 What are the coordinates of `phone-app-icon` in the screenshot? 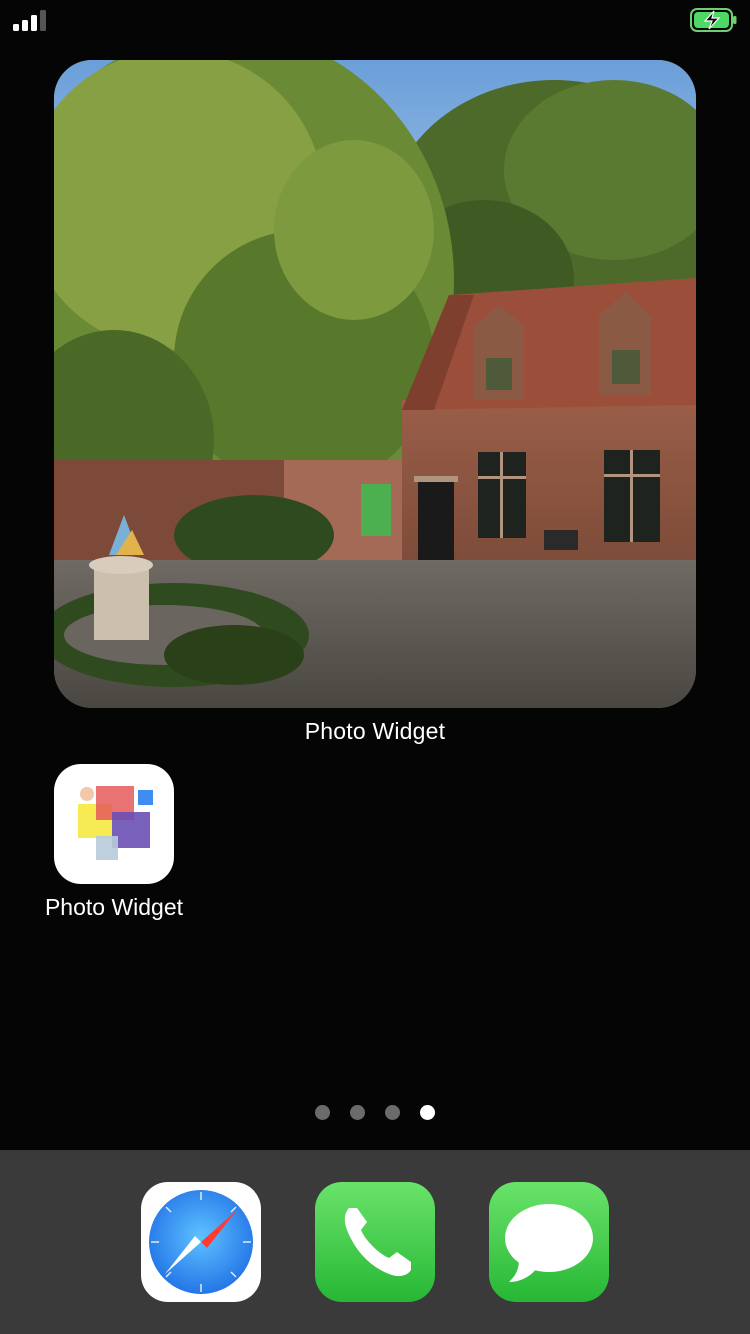 It's located at (375, 1242).